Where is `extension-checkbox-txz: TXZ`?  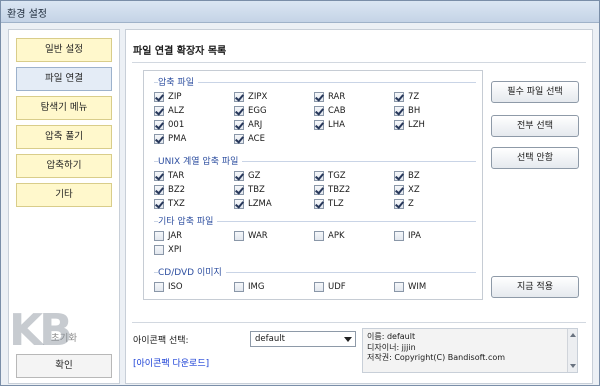 extension-checkbox-txz: TXZ is located at coordinates (191, 205).